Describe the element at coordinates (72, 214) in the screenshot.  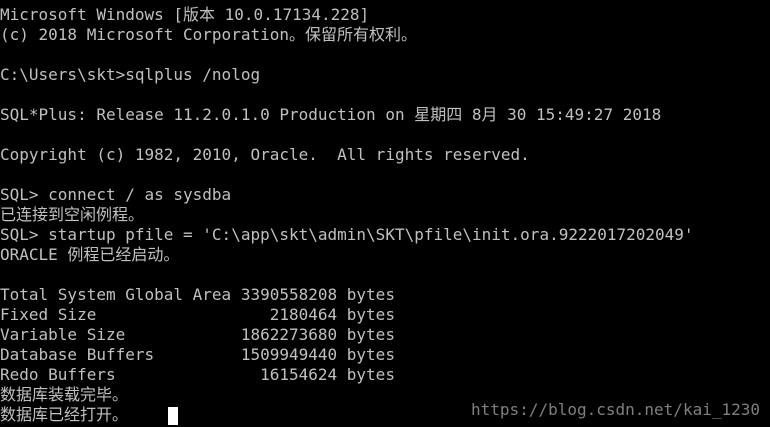
I see `console-line: 已连接到空闲例程。` at that location.